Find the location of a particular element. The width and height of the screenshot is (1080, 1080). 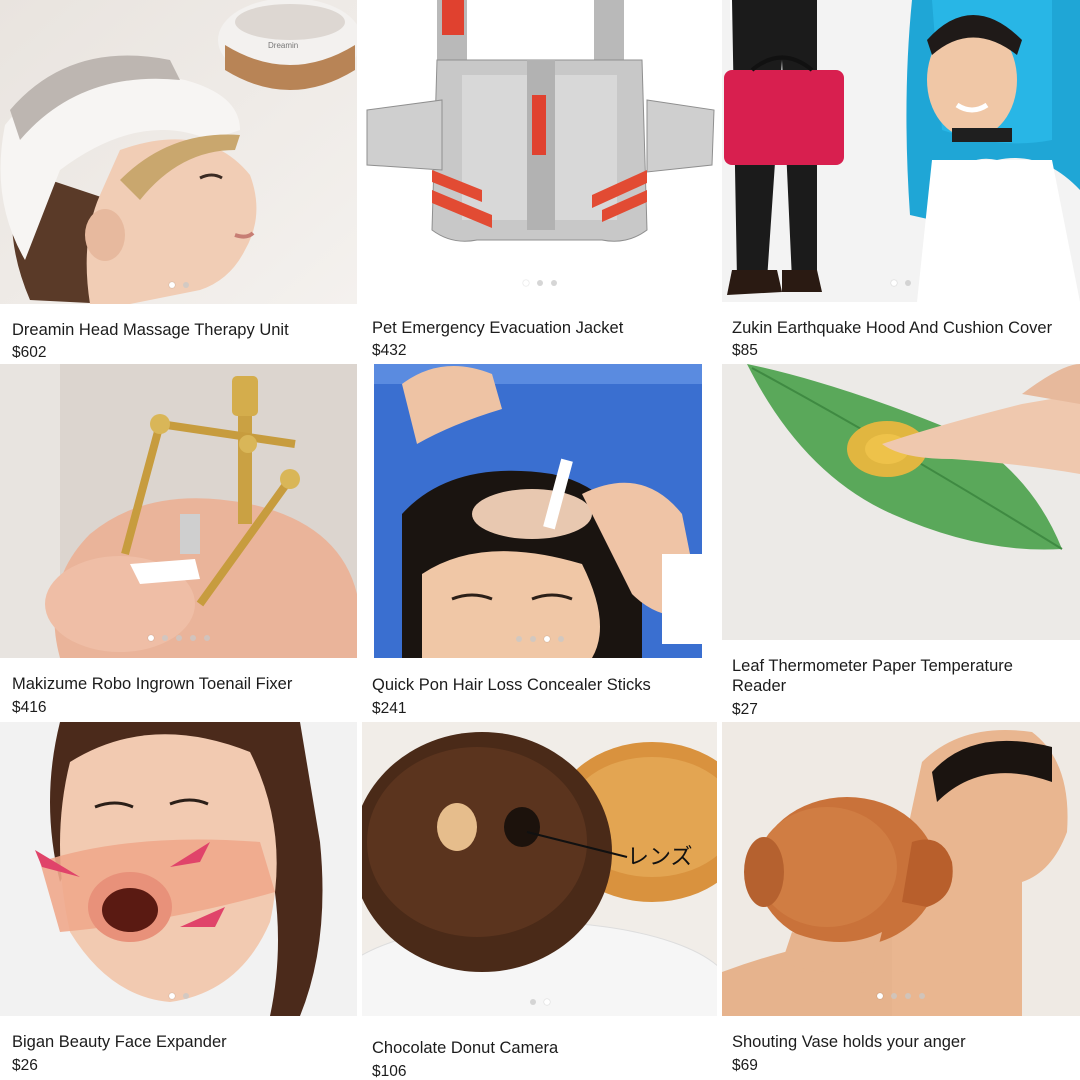

product-price: $106 is located at coordinates (389, 1071).